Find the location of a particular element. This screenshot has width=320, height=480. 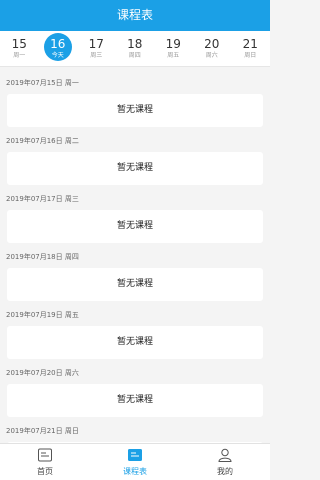

date-item: 21 周日 is located at coordinates (250, 49).